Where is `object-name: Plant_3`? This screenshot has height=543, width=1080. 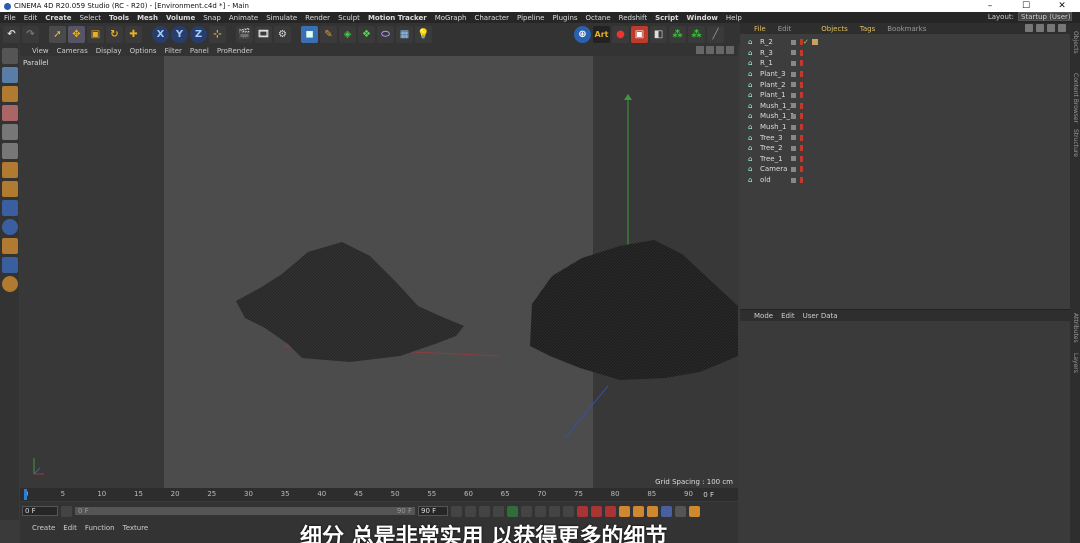
object-name: Plant_3 is located at coordinates (773, 74).